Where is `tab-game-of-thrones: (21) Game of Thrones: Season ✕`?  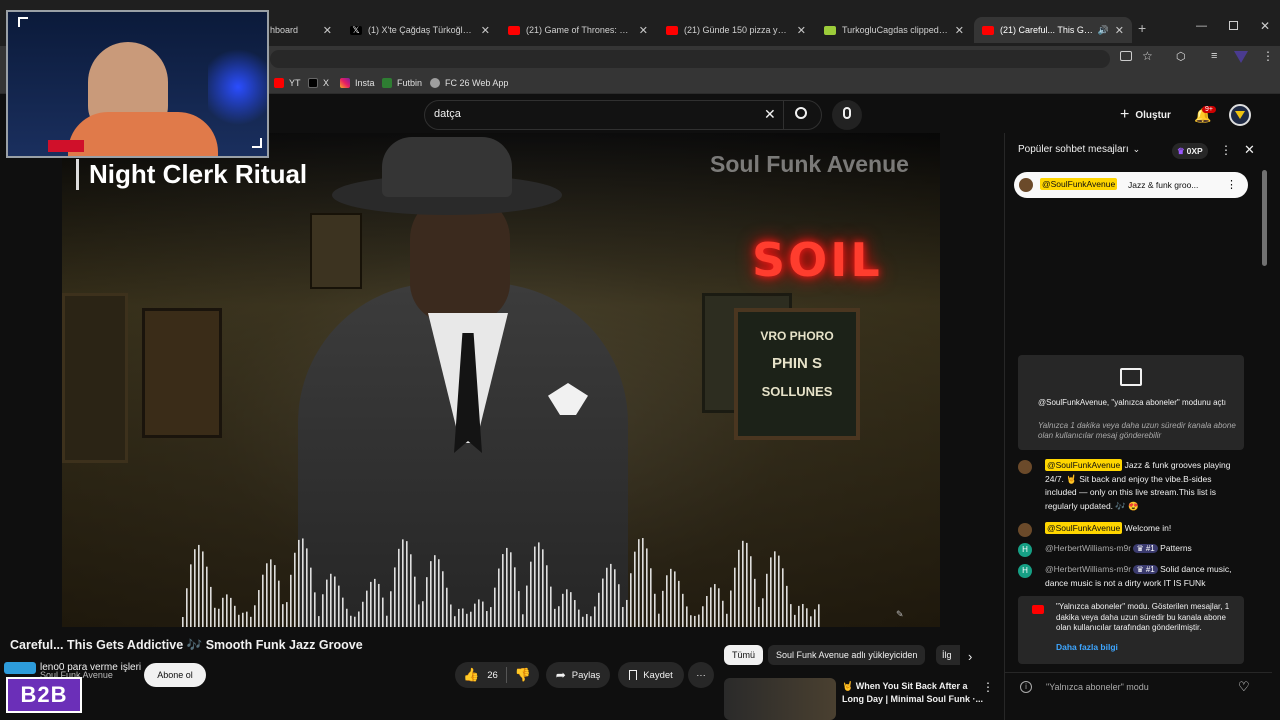 tab-game-of-thrones: (21) Game of Thrones: Season ✕ is located at coordinates (578, 30).